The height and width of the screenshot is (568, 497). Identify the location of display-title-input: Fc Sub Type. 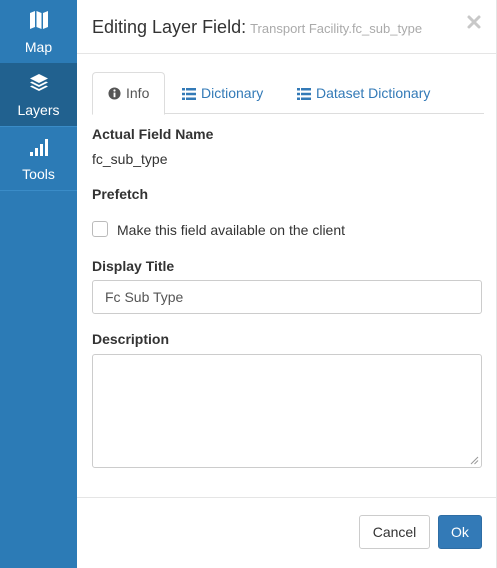
(287, 297).